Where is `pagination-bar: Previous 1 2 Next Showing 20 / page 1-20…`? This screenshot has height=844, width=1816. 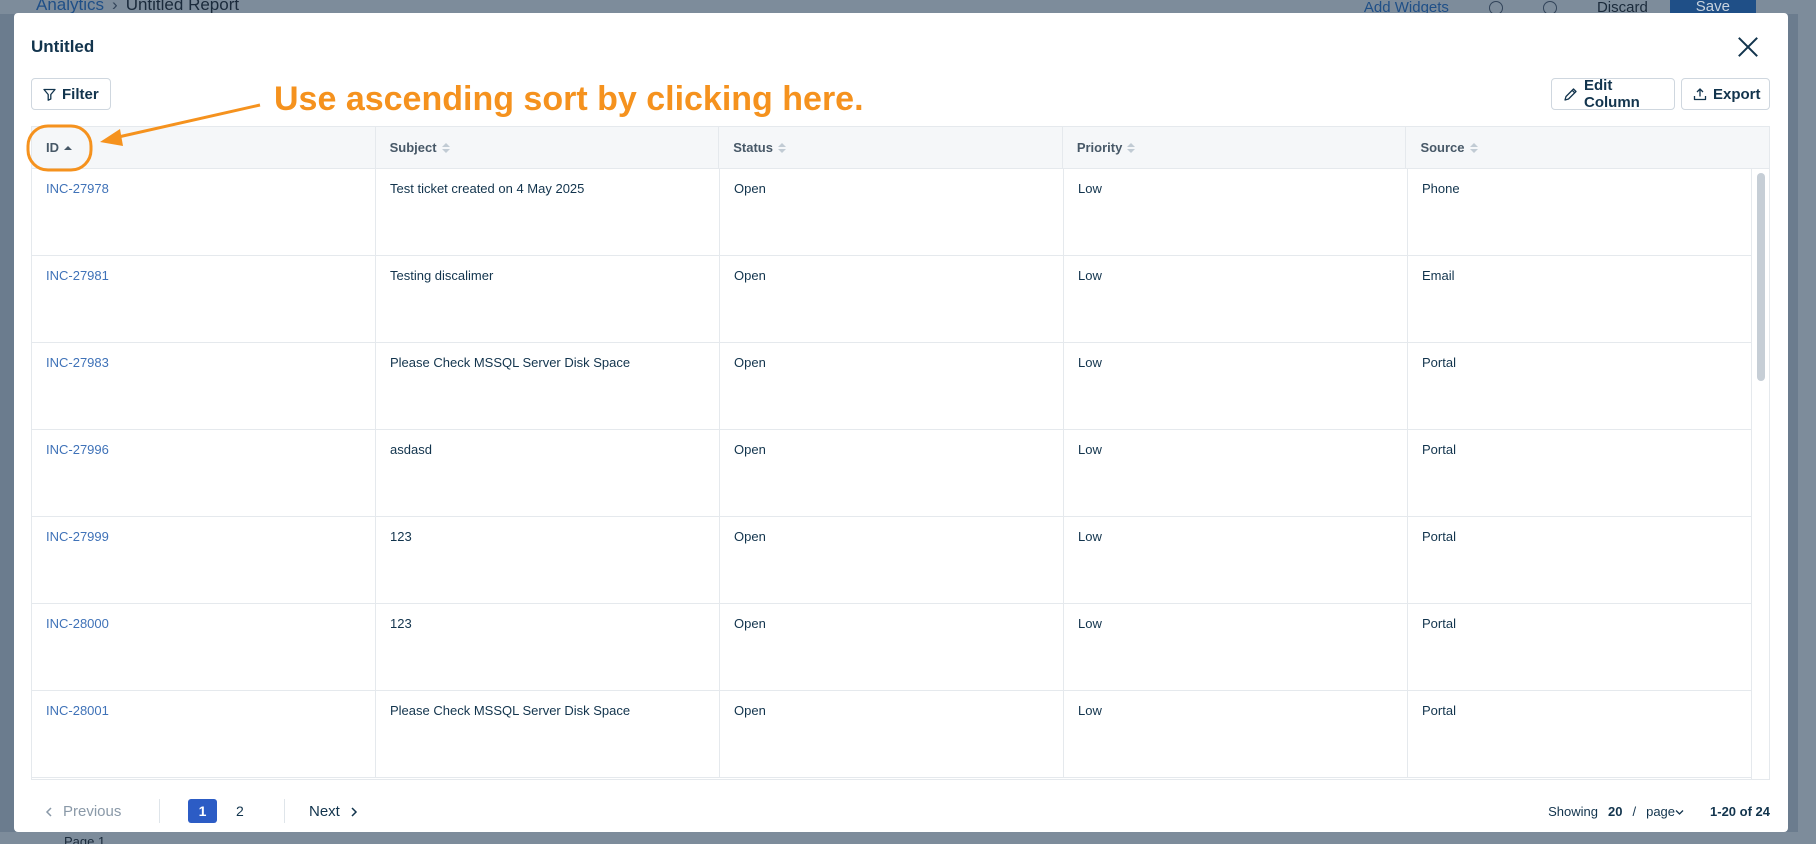
pagination-bar: Previous 1 2 Next Showing 20 / page 1-20… is located at coordinates (900, 811).